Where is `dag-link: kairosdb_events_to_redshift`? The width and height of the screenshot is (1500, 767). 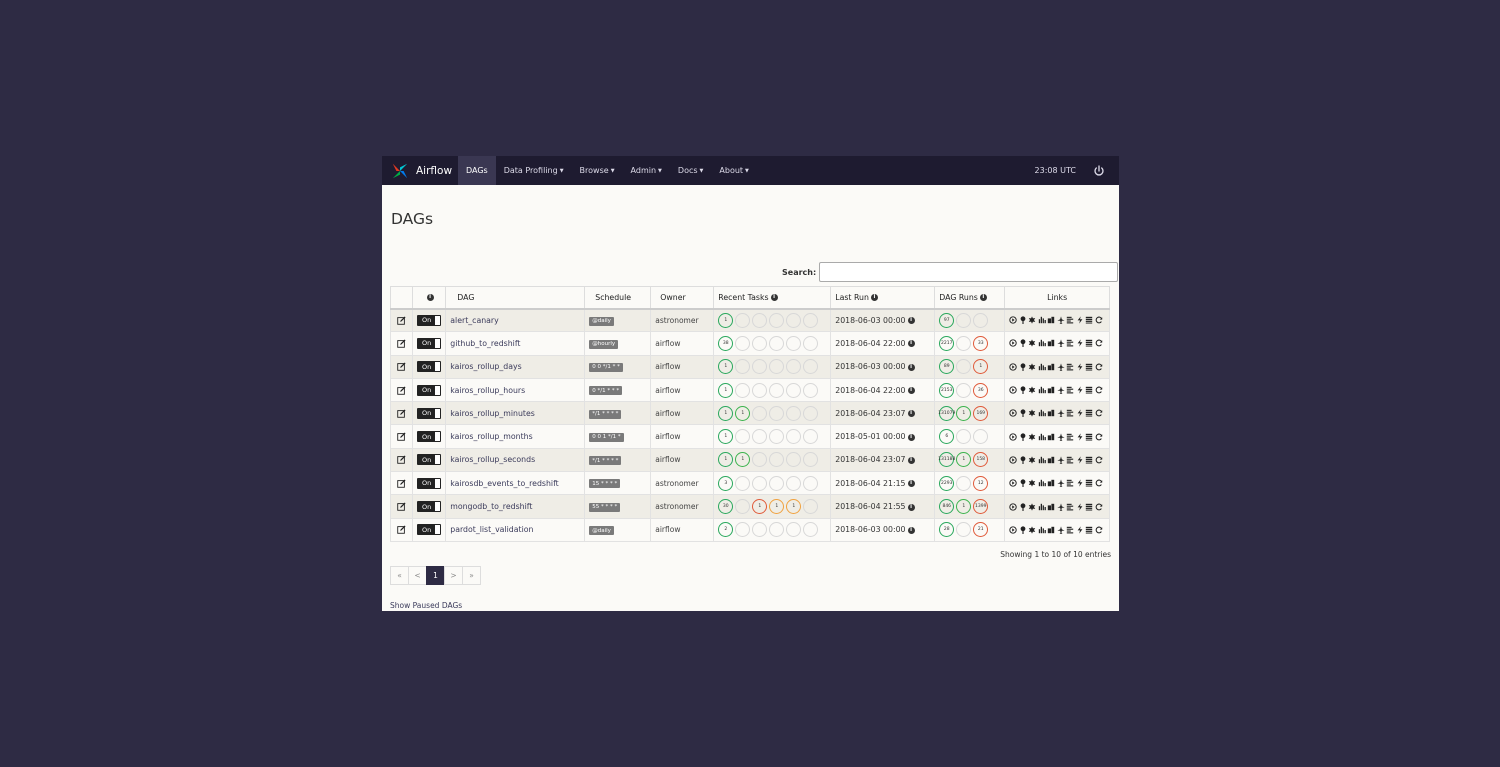 dag-link: kairosdb_events_to_redshift is located at coordinates (504, 483).